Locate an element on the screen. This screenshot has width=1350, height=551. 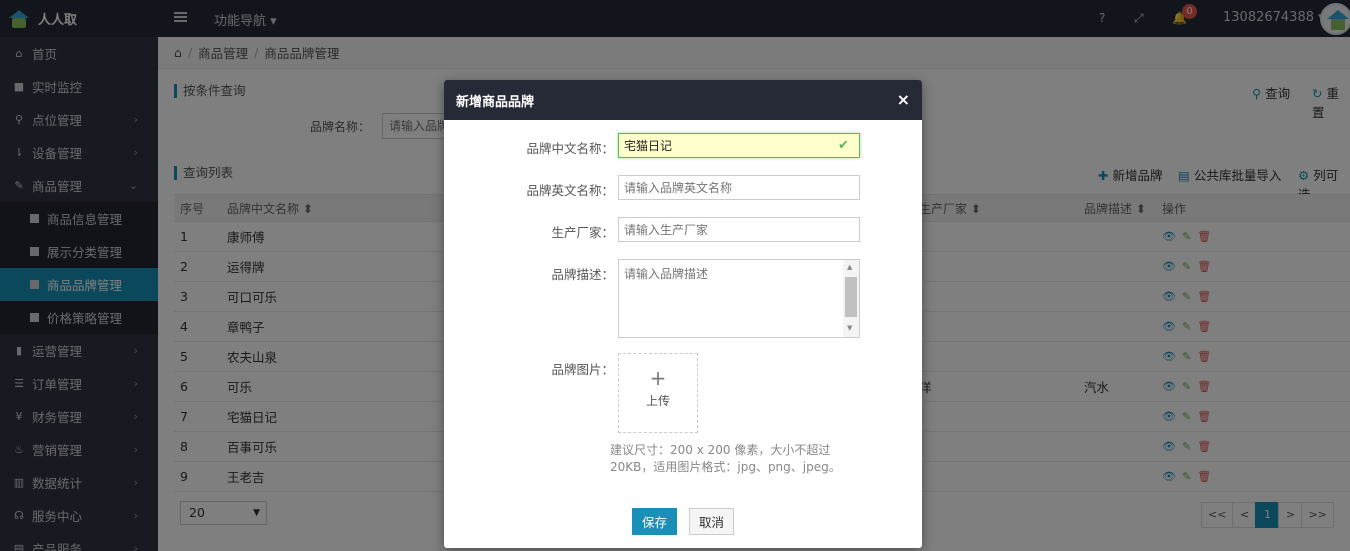
cn-name-label: 品牌中文名称： is located at coordinates (570, 148).